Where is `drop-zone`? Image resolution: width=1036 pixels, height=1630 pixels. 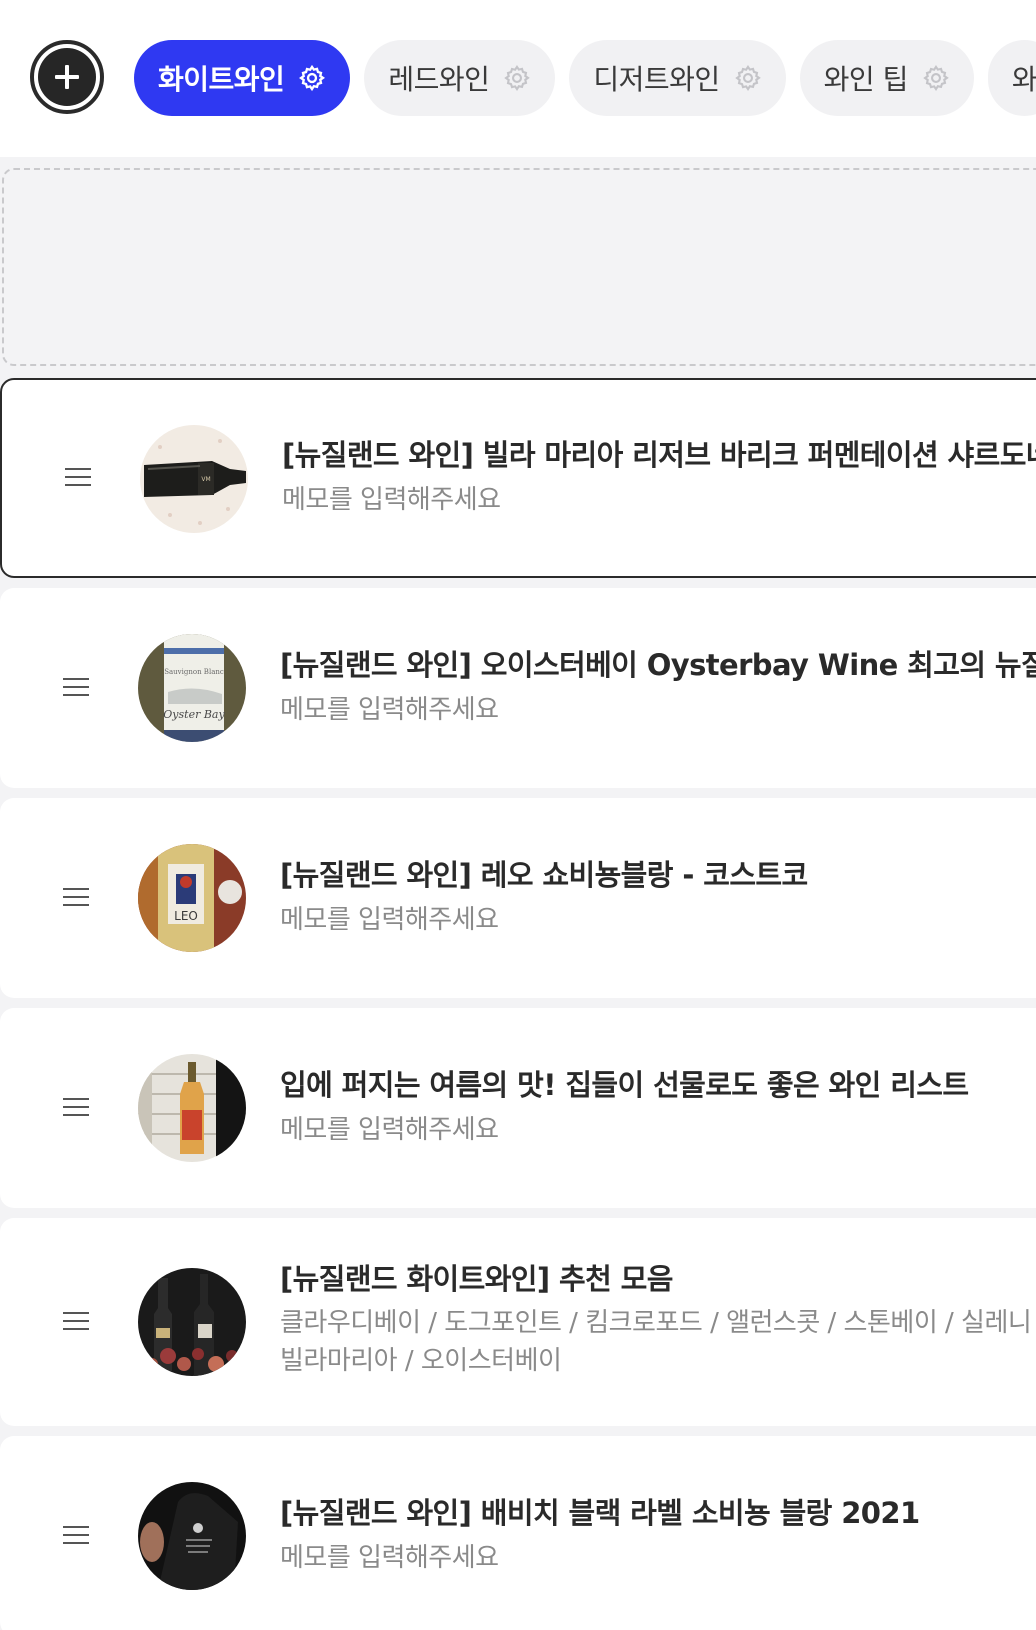 drop-zone is located at coordinates (519, 267).